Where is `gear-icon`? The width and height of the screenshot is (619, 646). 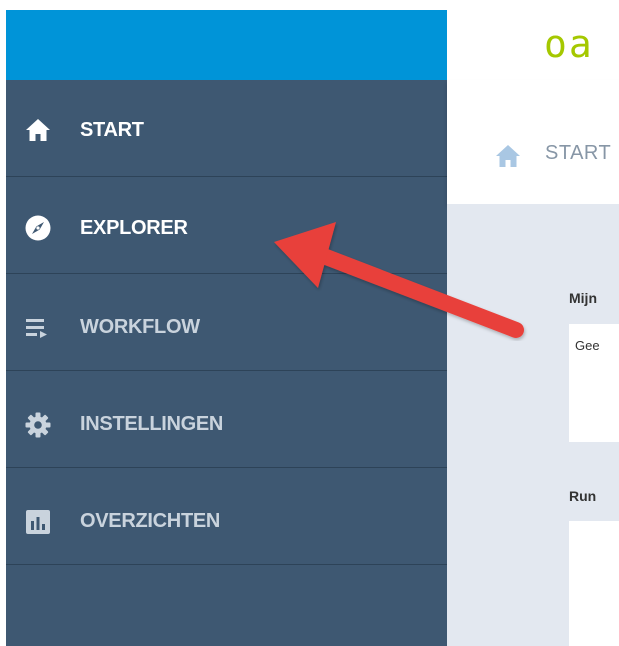
gear-icon is located at coordinates (38, 425).